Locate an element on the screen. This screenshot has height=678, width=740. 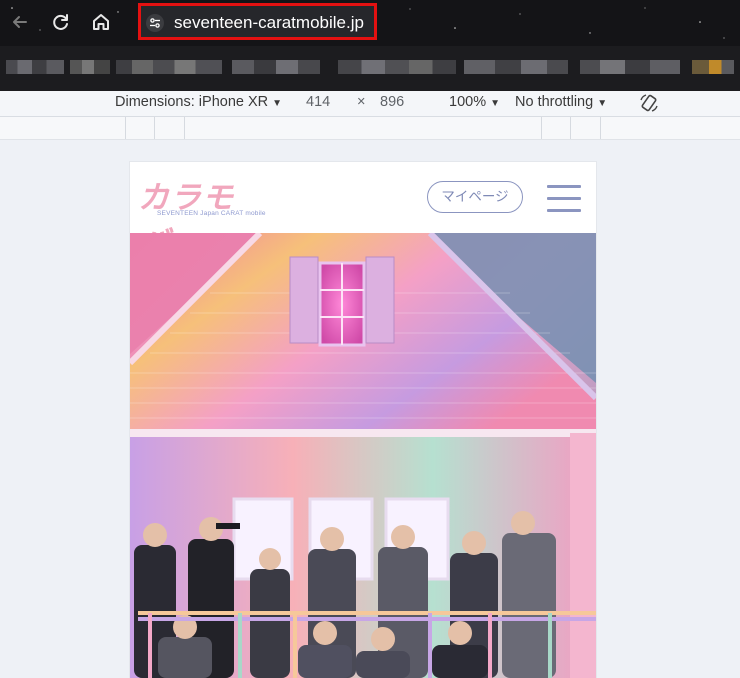
browser-toolbar: seventeen-caratmobile.jp is located at coordinates (370, 23).